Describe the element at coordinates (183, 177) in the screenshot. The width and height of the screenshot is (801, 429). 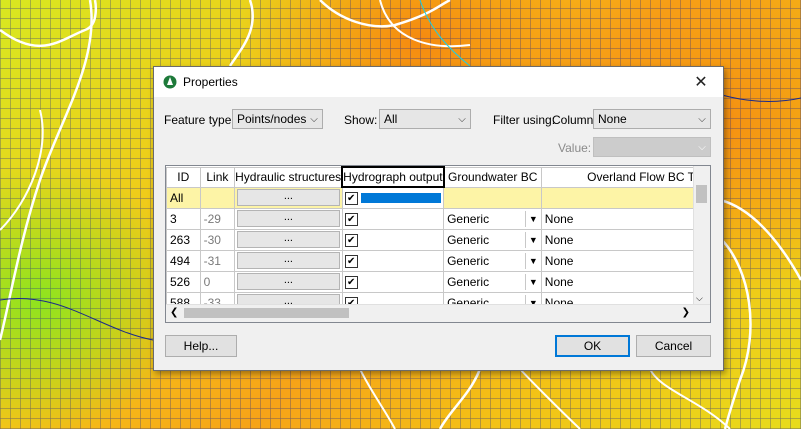
I see `col-header-id: ID` at that location.